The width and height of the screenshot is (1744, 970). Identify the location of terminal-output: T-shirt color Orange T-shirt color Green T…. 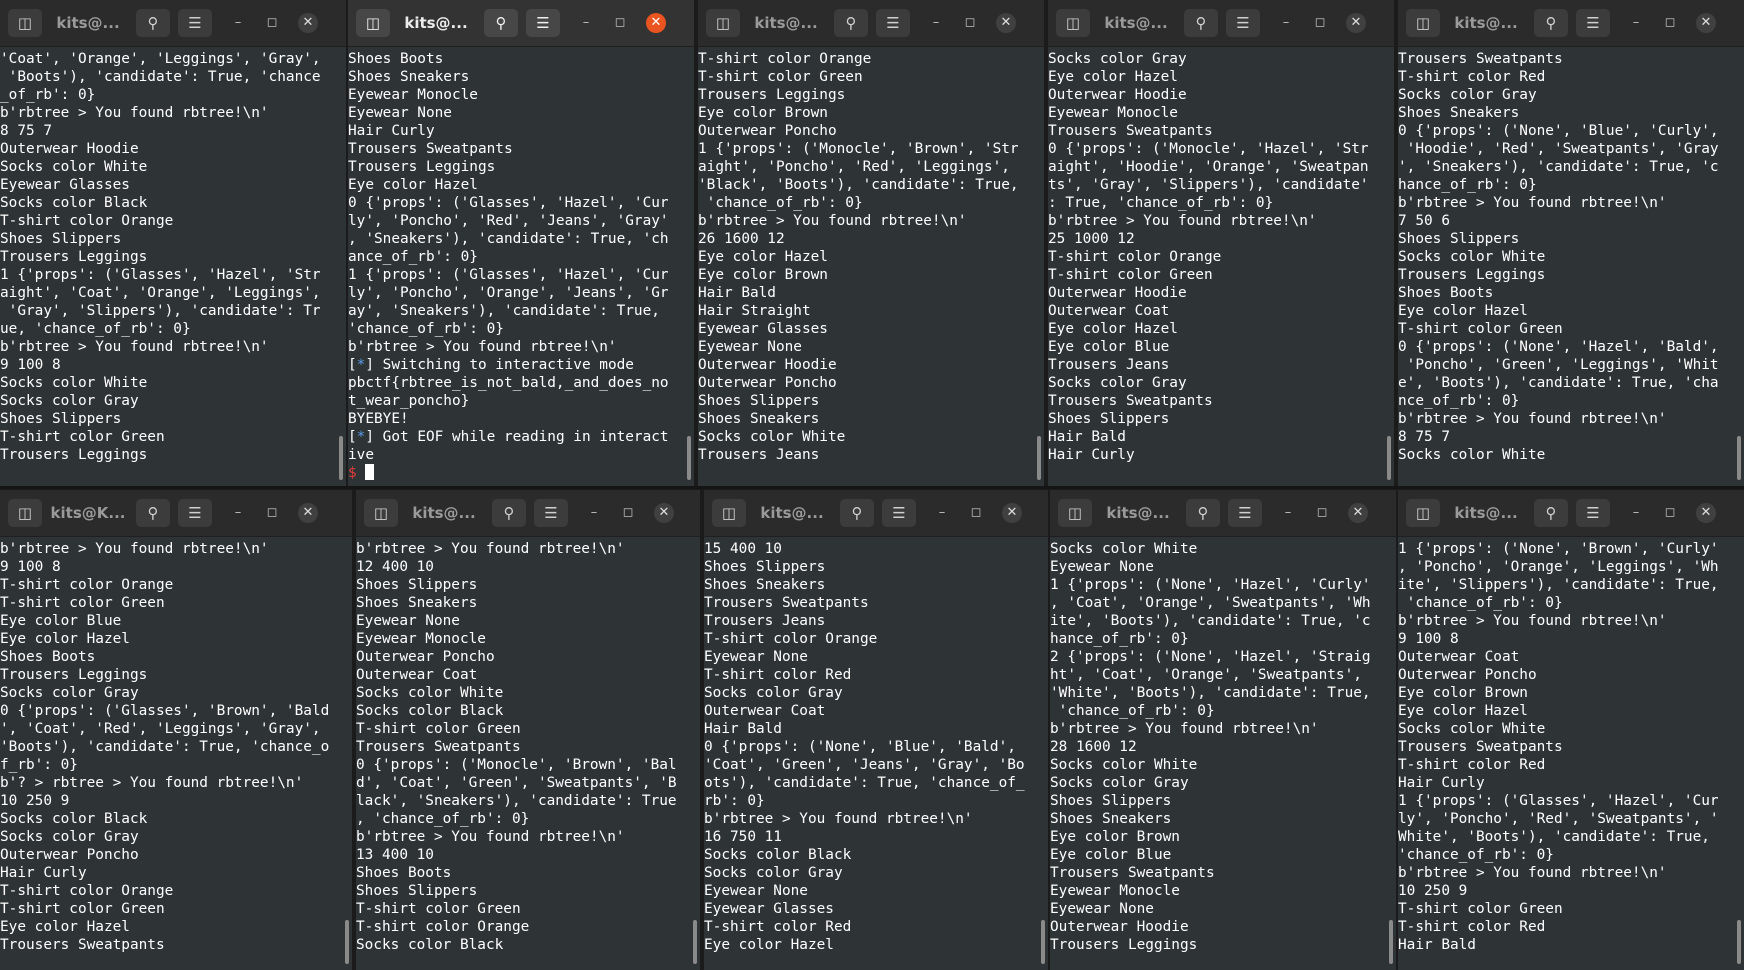
(871, 268).